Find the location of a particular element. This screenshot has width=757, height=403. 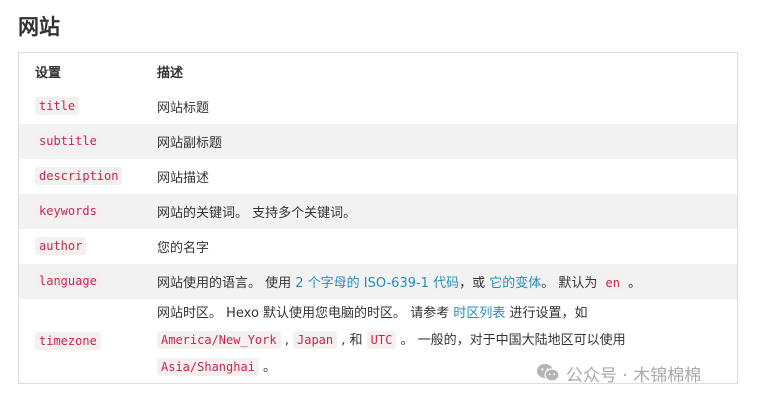

language-text-4: 。 is located at coordinates (632, 283).